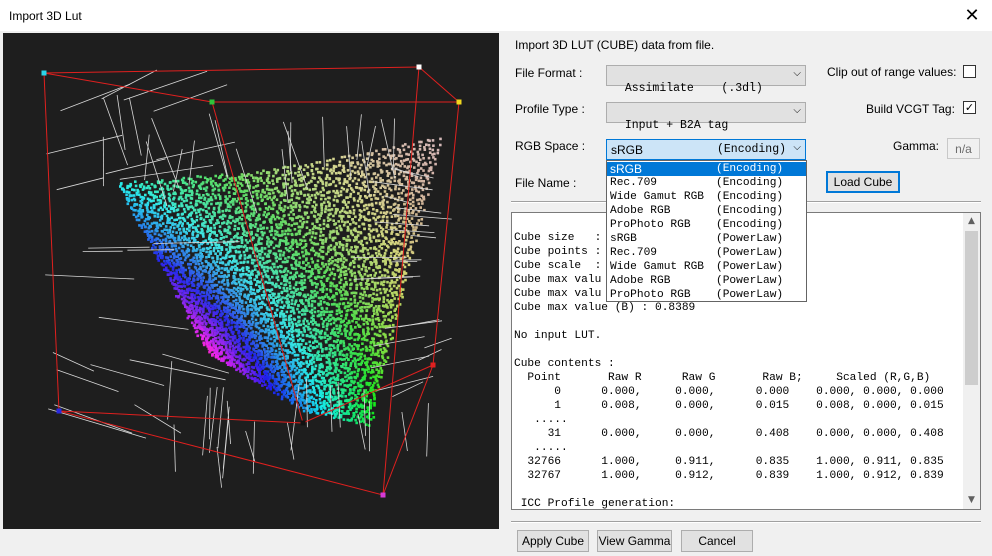 The image size is (992, 556). Describe the element at coordinates (916, 146) in the screenshot. I see `gamma-label: Gamma:` at that location.